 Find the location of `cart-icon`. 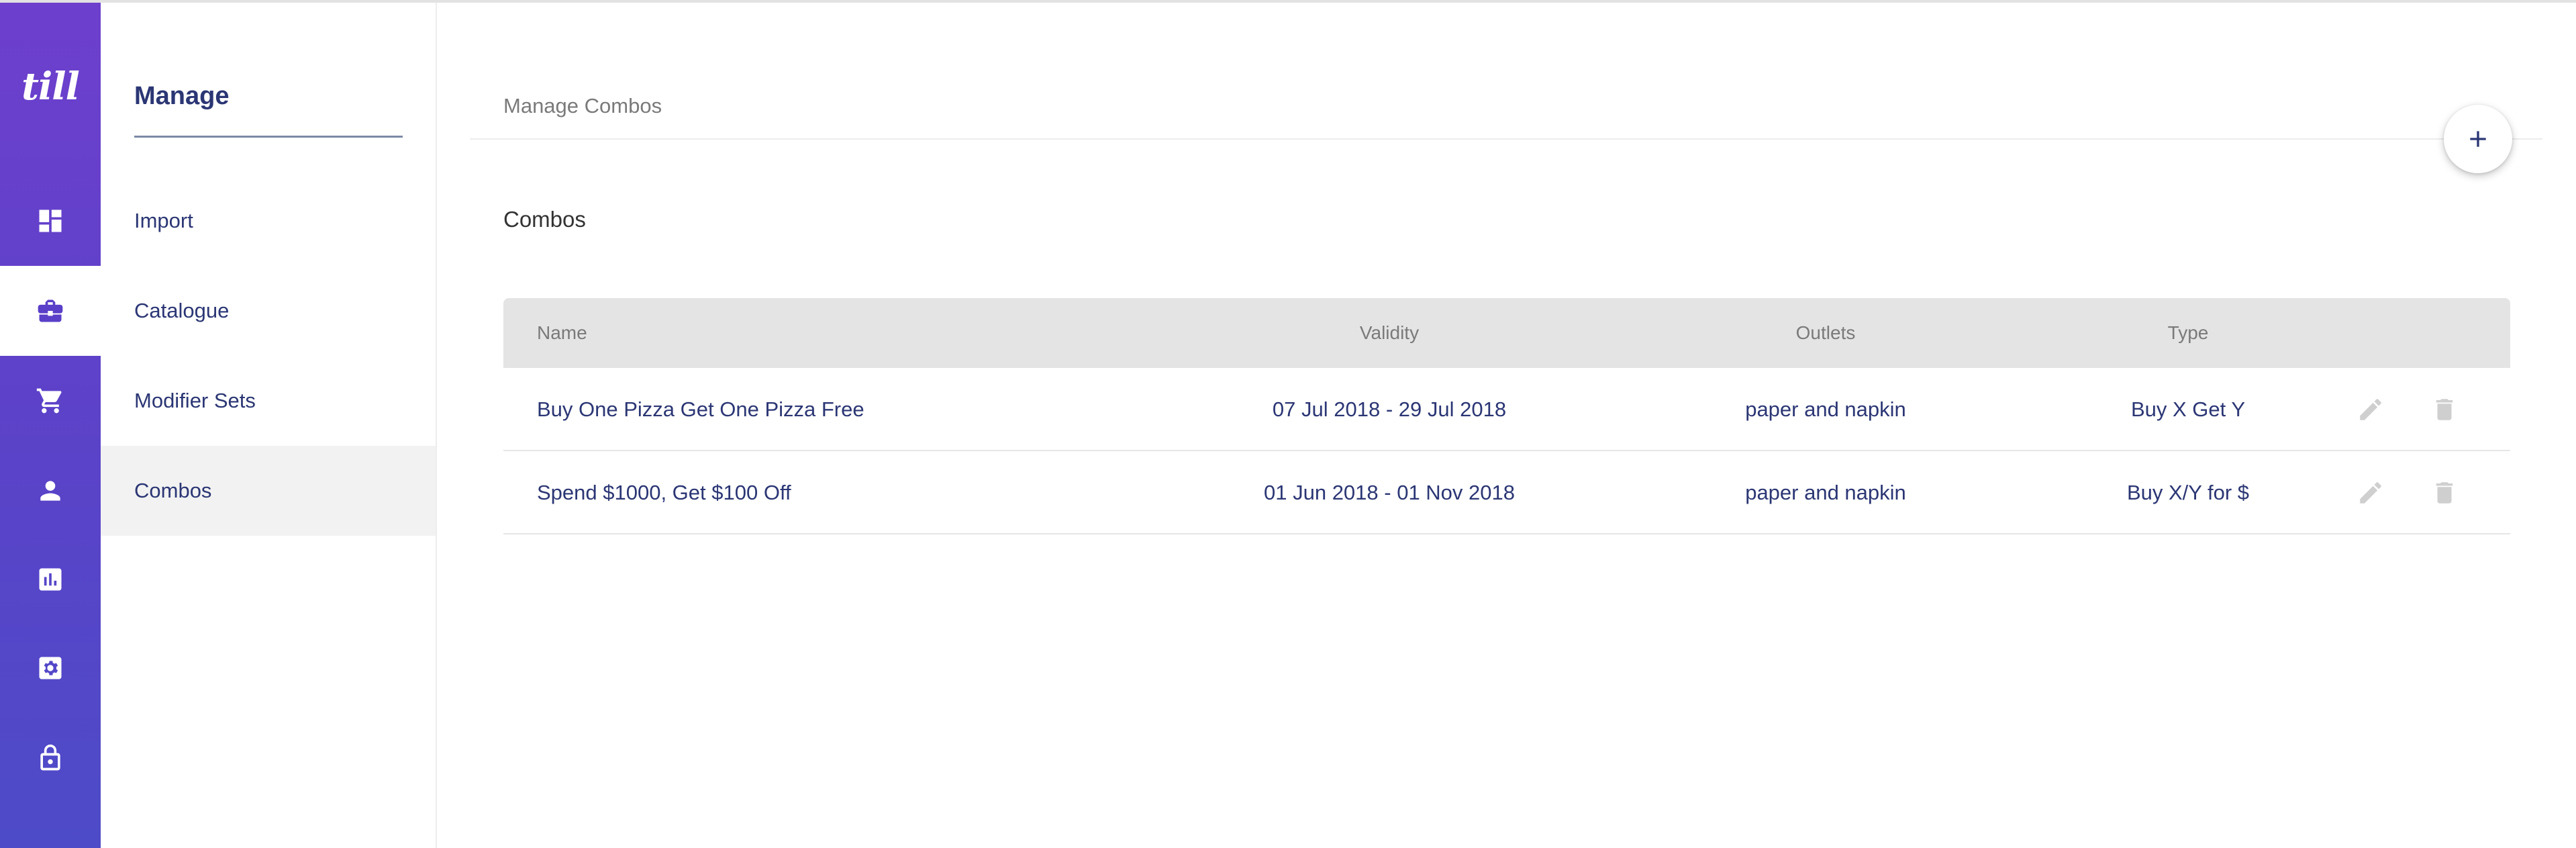

cart-icon is located at coordinates (49, 401).